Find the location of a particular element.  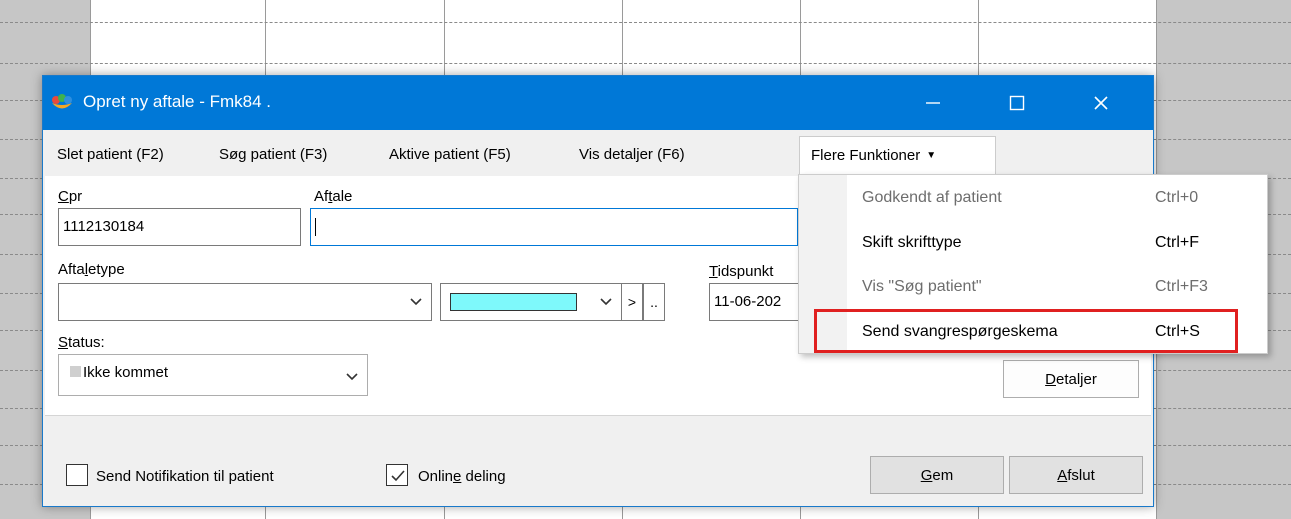

details-button: Detaljer is located at coordinates (1071, 379).